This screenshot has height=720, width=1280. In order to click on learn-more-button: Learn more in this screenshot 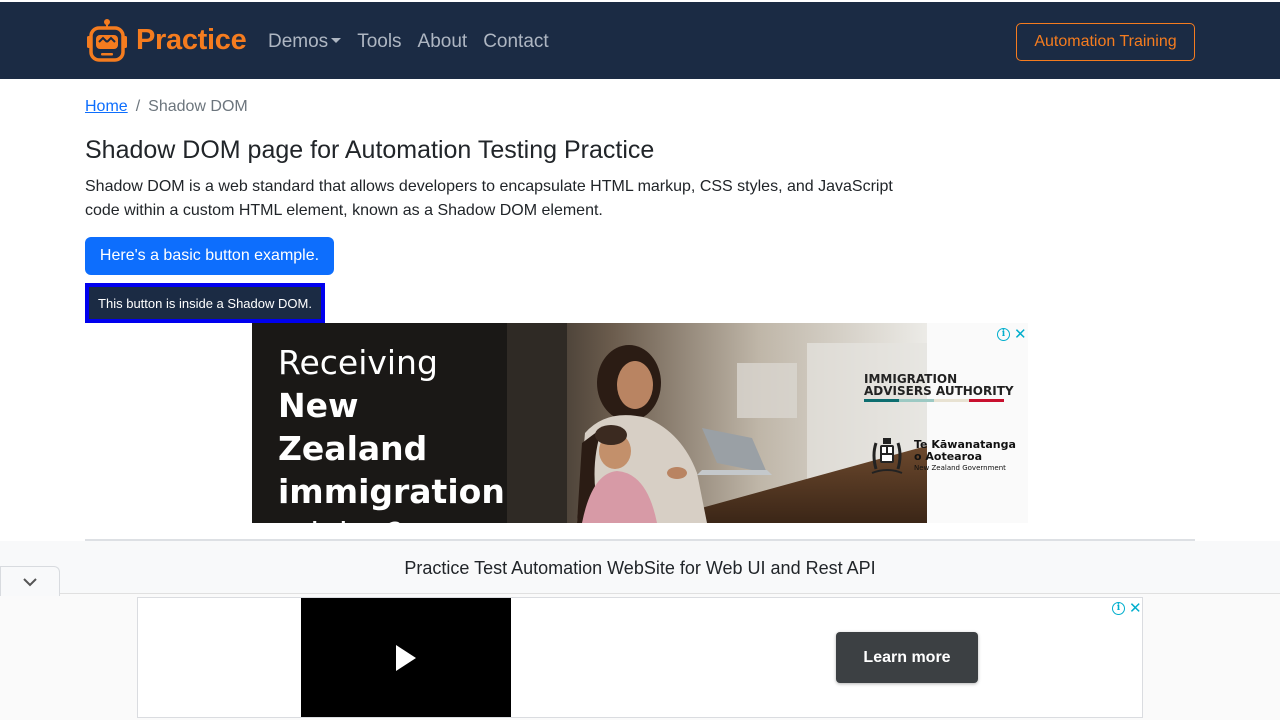, I will do `click(907, 657)`.